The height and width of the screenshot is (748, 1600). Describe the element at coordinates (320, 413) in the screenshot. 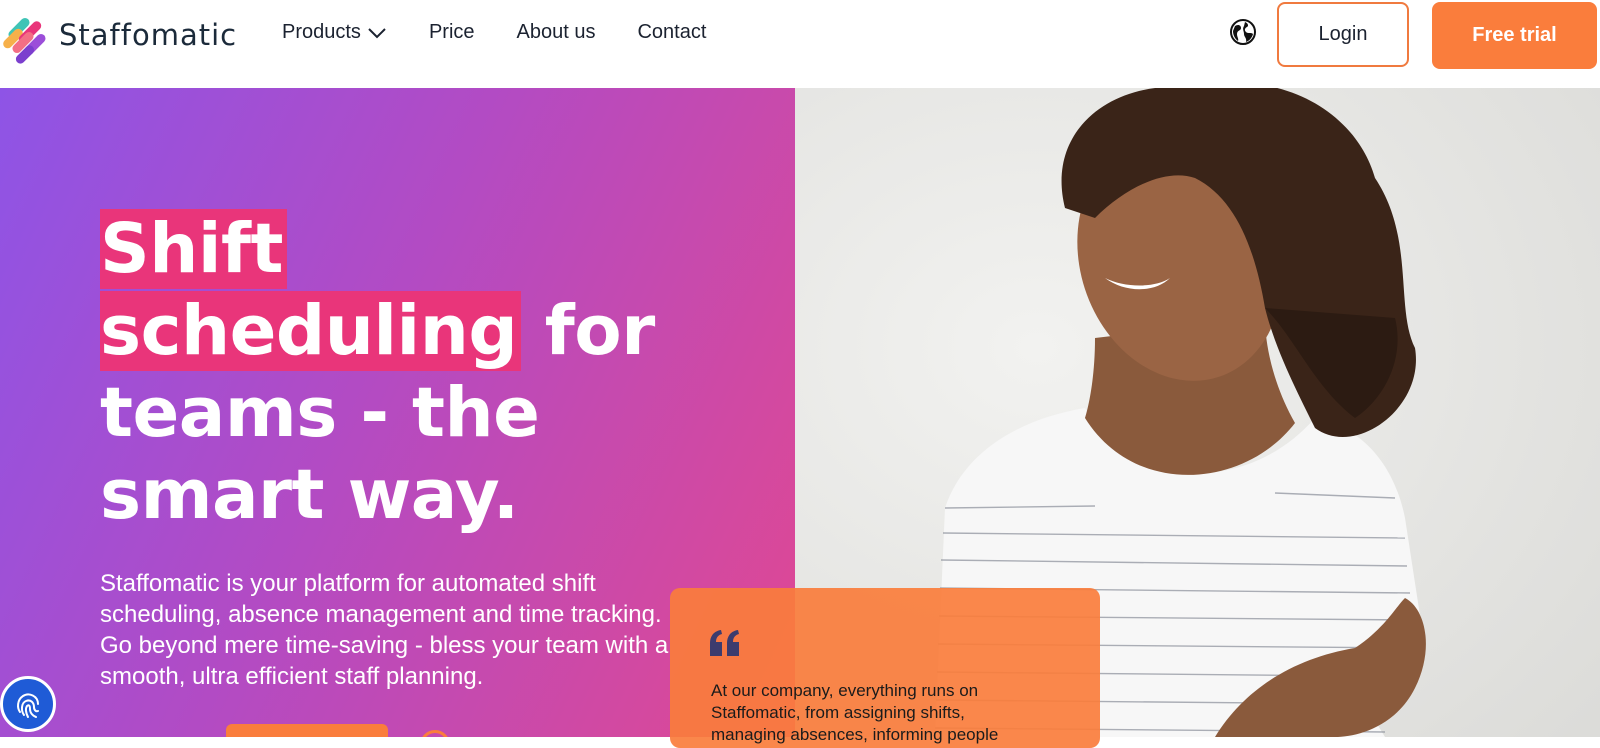

I see `headline-text-3: teams - the` at that location.